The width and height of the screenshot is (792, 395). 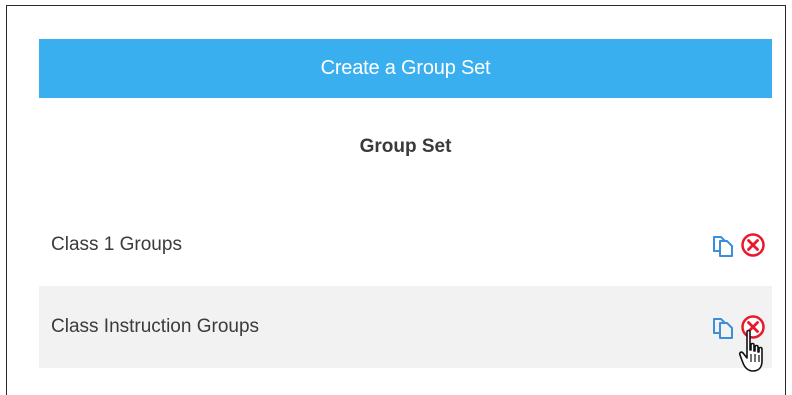 I want to click on group-set-heading: Group Set, so click(x=405, y=146).